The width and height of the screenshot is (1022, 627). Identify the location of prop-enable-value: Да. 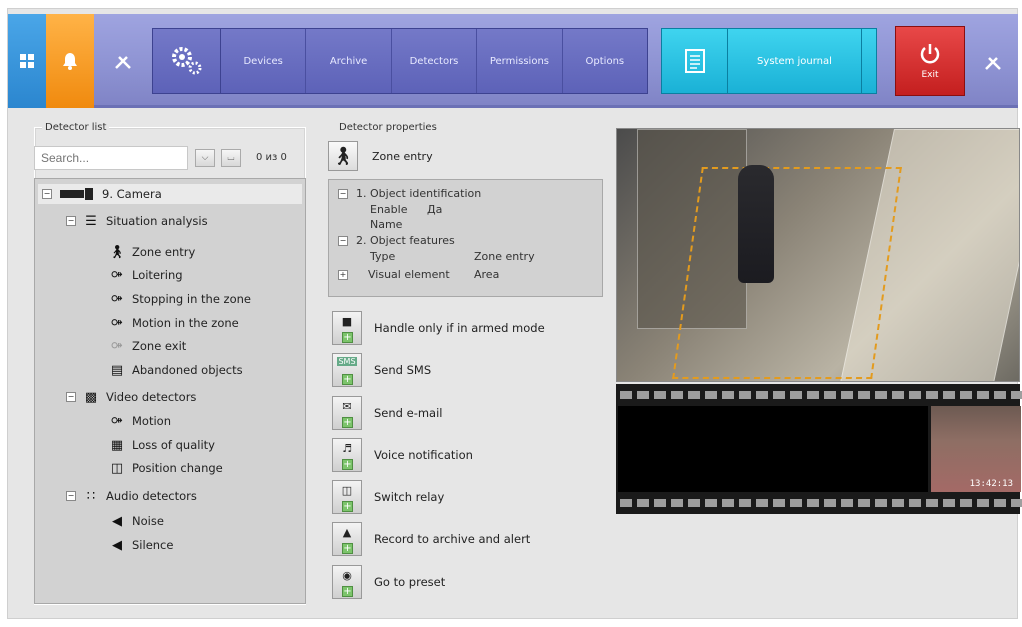
(434, 209).